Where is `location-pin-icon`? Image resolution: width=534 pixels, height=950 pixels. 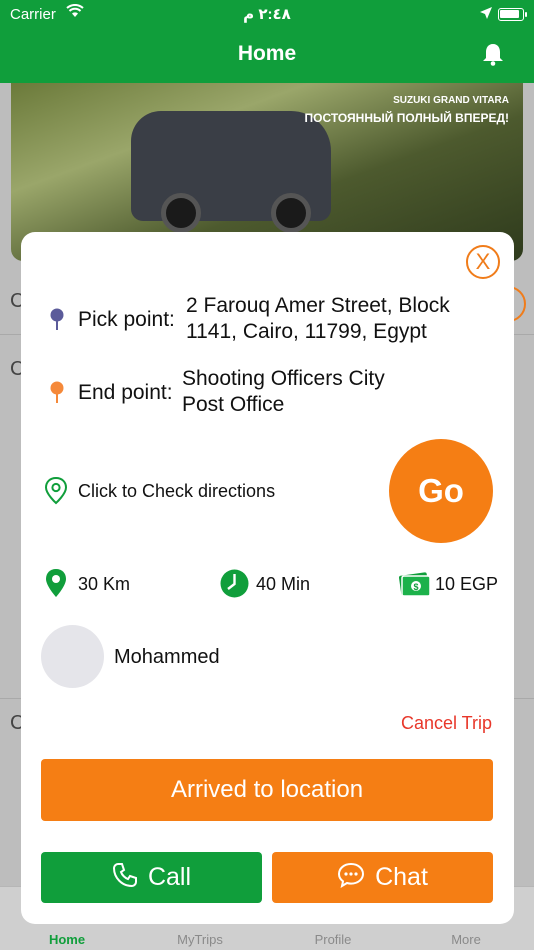 location-pin-icon is located at coordinates (56, 585).